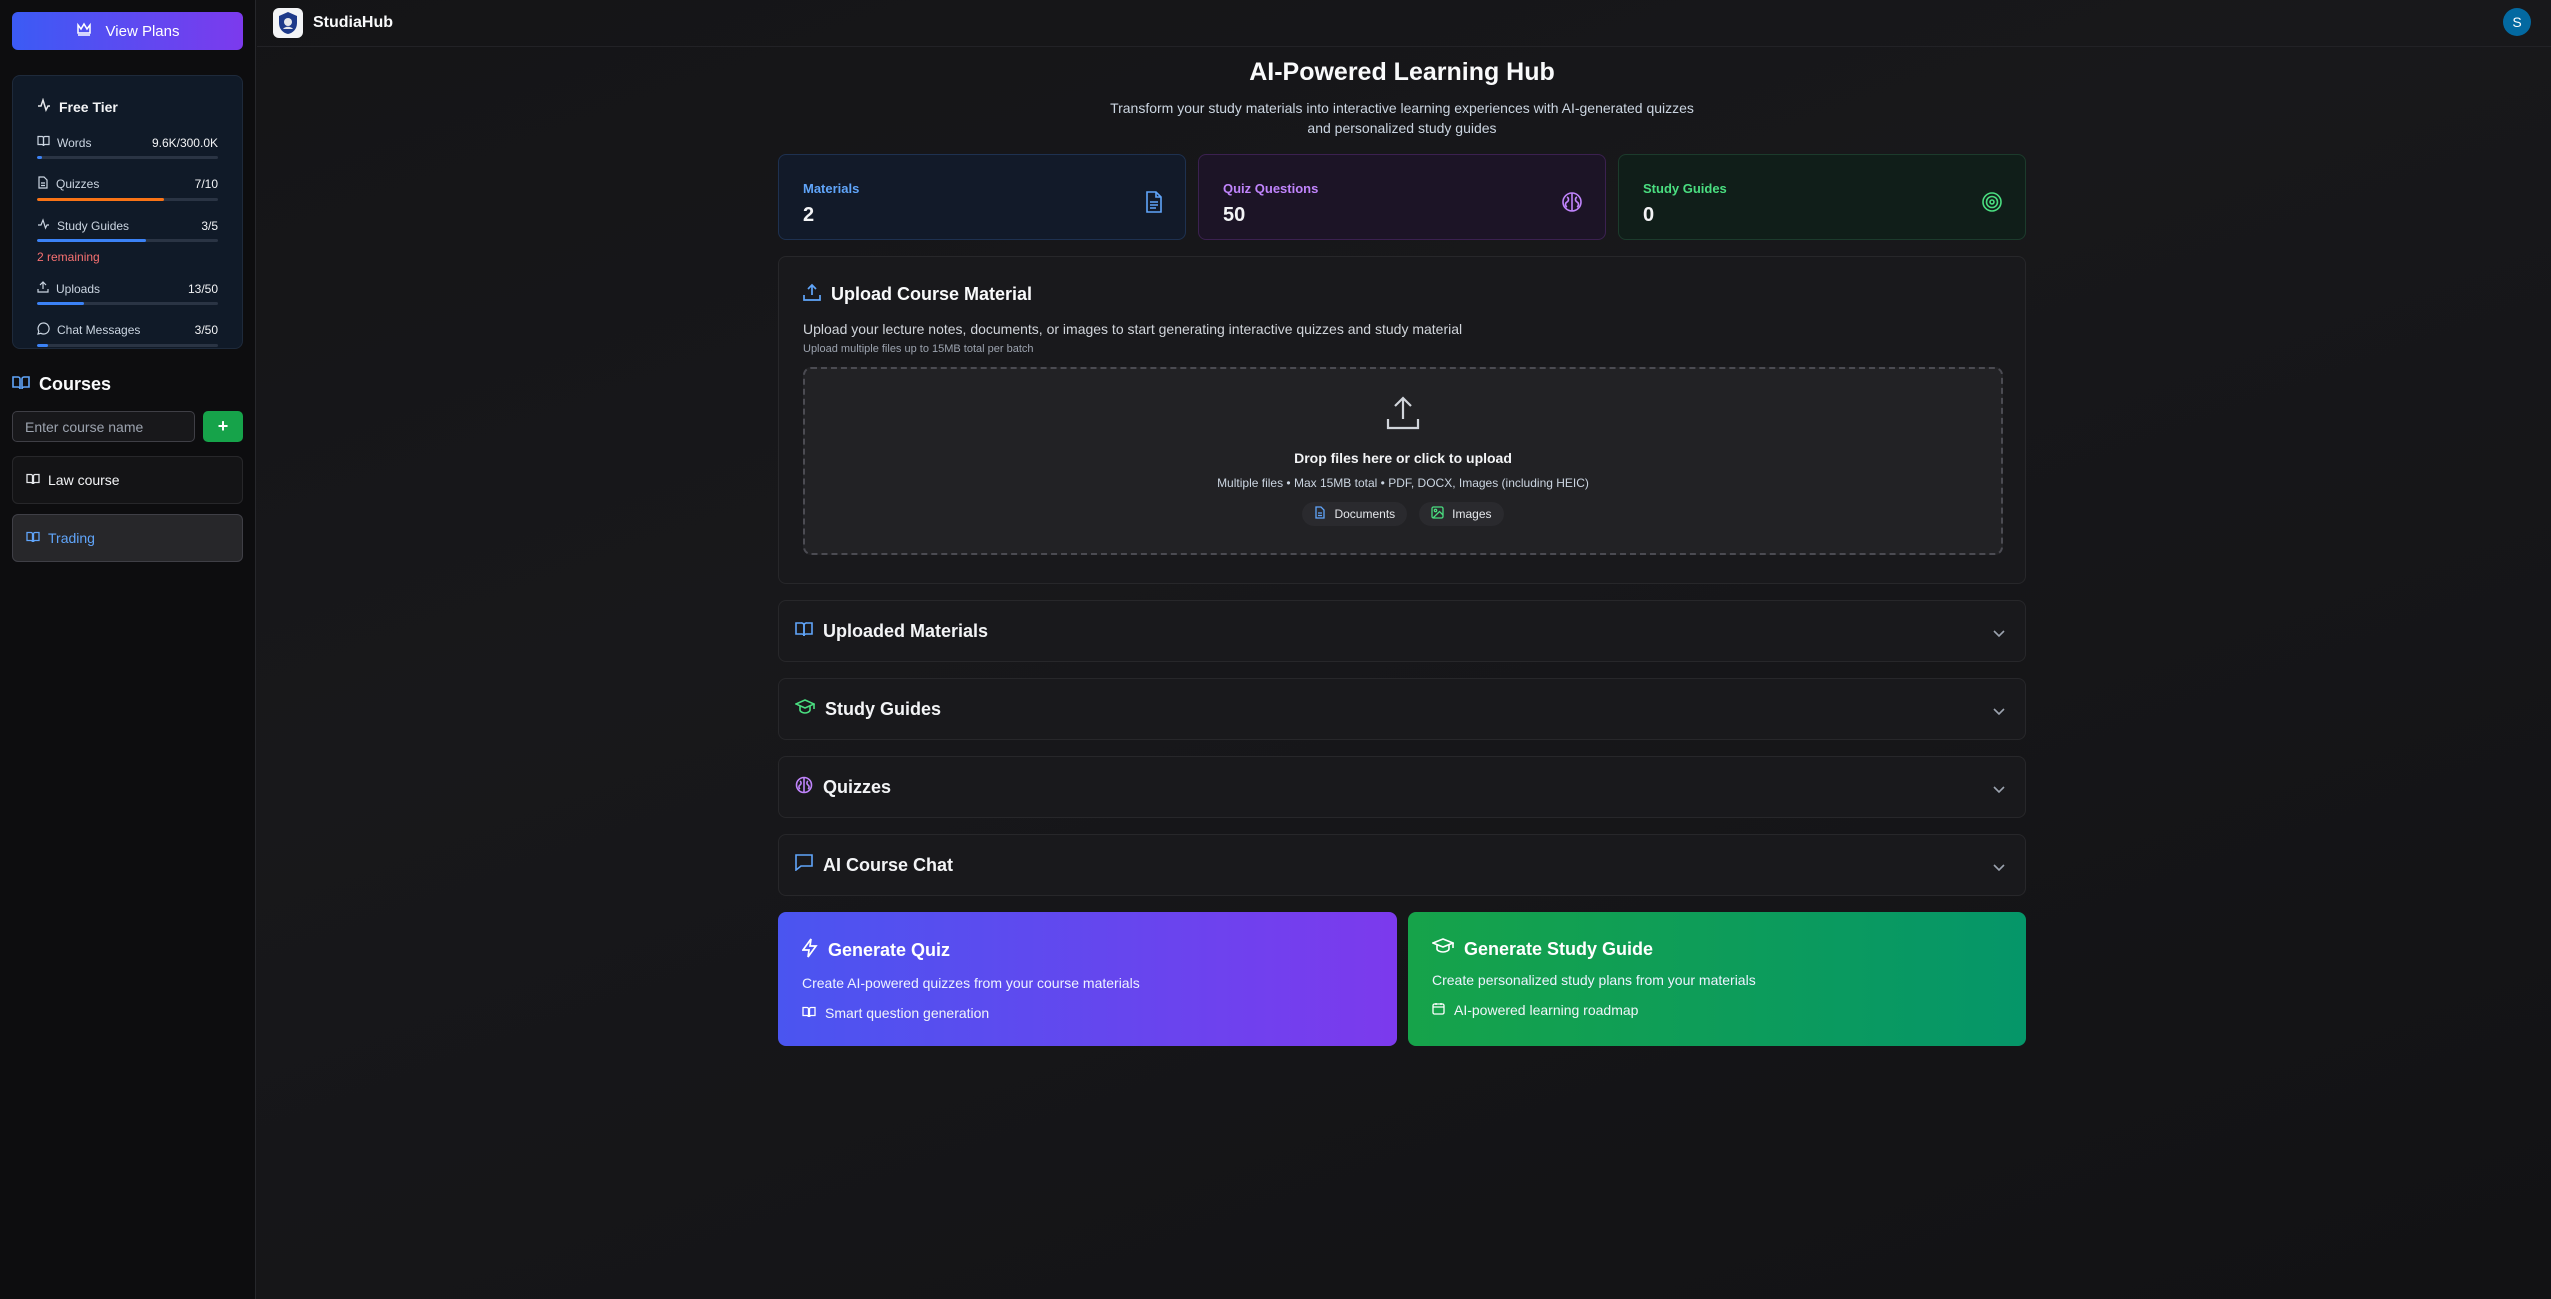 This screenshot has width=2551, height=1299. I want to click on section-quizzes: Quizzes, so click(1402, 787).